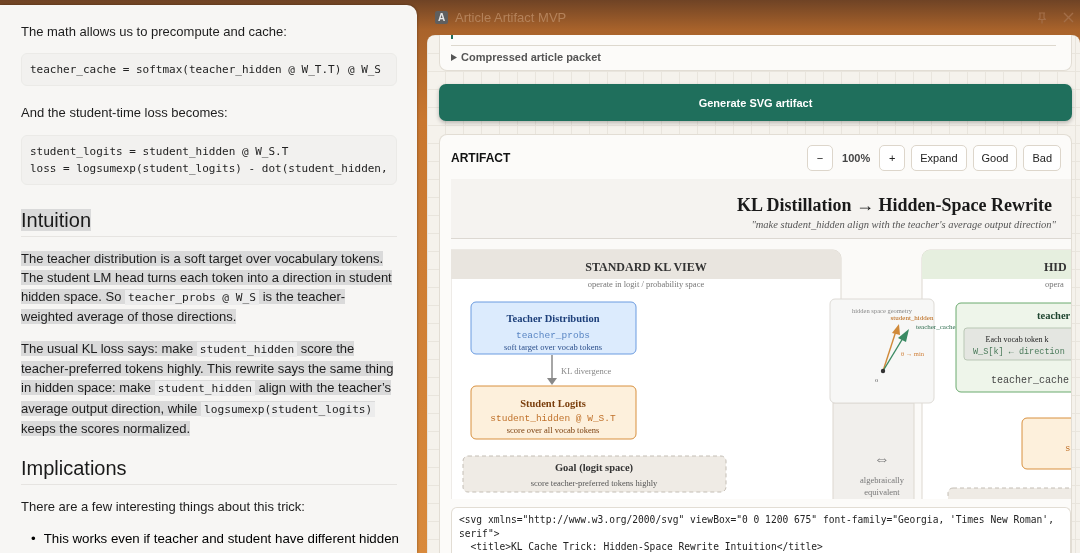  Describe the element at coordinates (209, 159) in the screenshot. I see `code-block: student_logits = student_hidden @ W_S.T loss = logsumexp(student_logits) - dot(student_hidden,` at that location.